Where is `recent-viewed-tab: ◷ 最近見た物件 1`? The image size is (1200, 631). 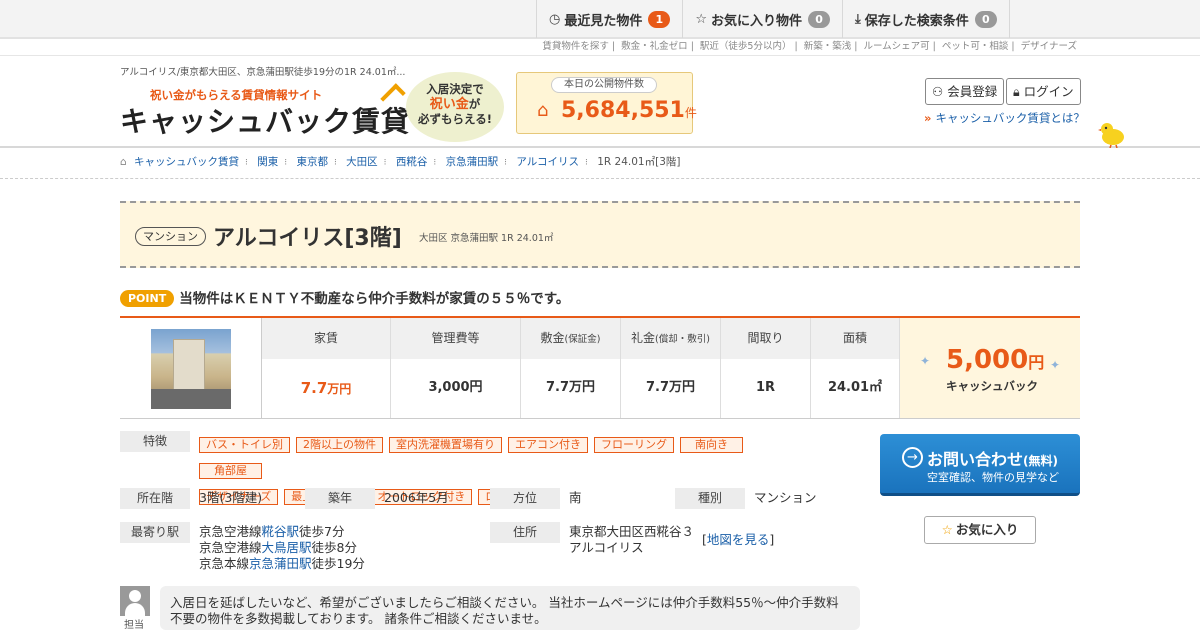 recent-viewed-tab: ◷ 最近見た物件 1 is located at coordinates (609, 19).